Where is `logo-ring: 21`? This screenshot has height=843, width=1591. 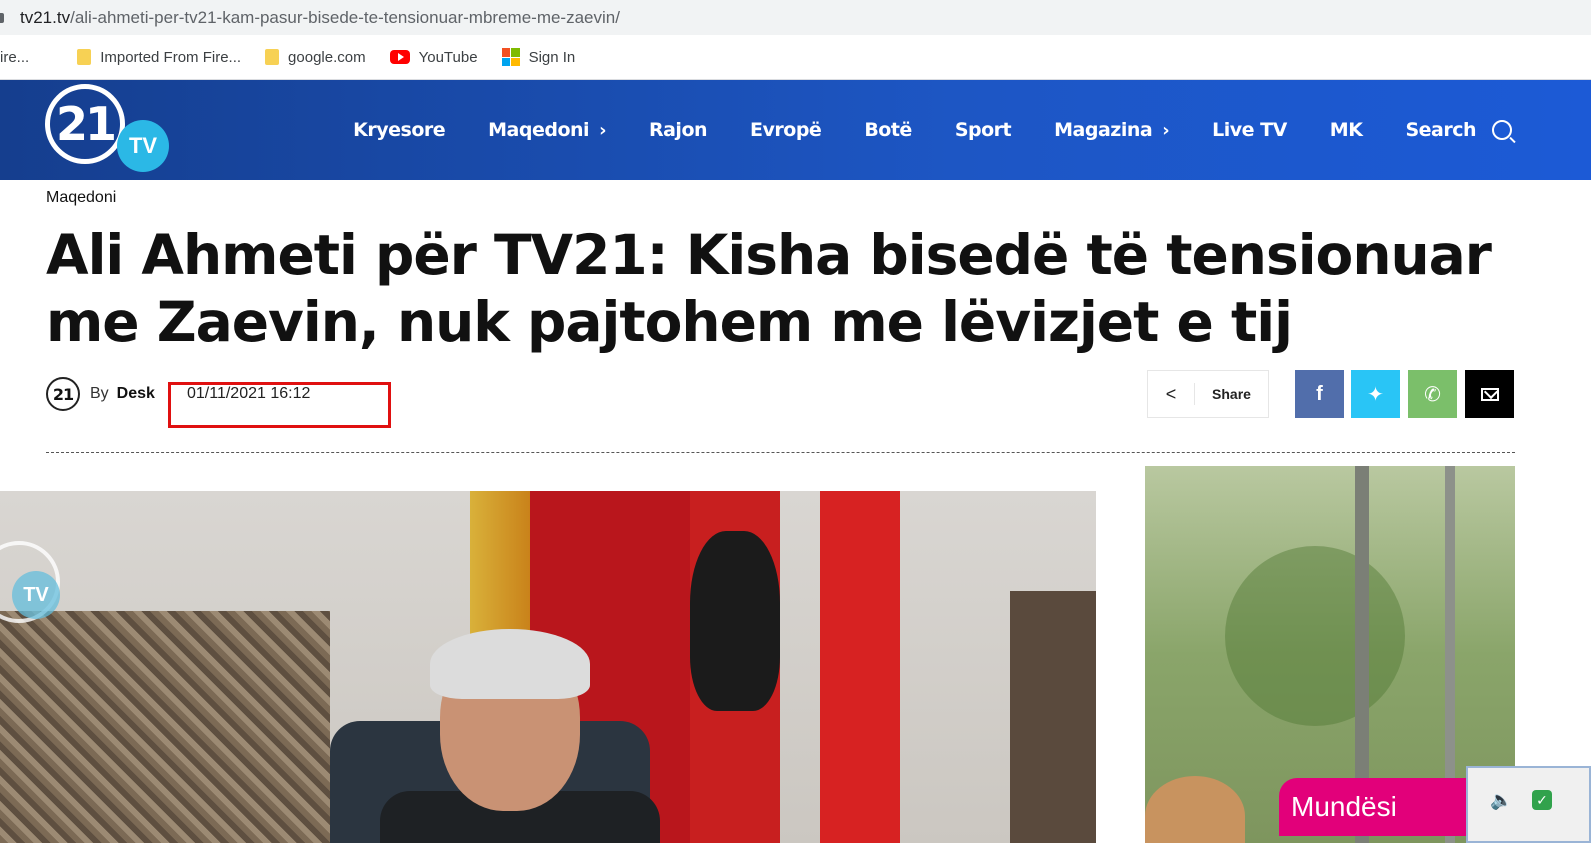 logo-ring: 21 is located at coordinates (85, 124).